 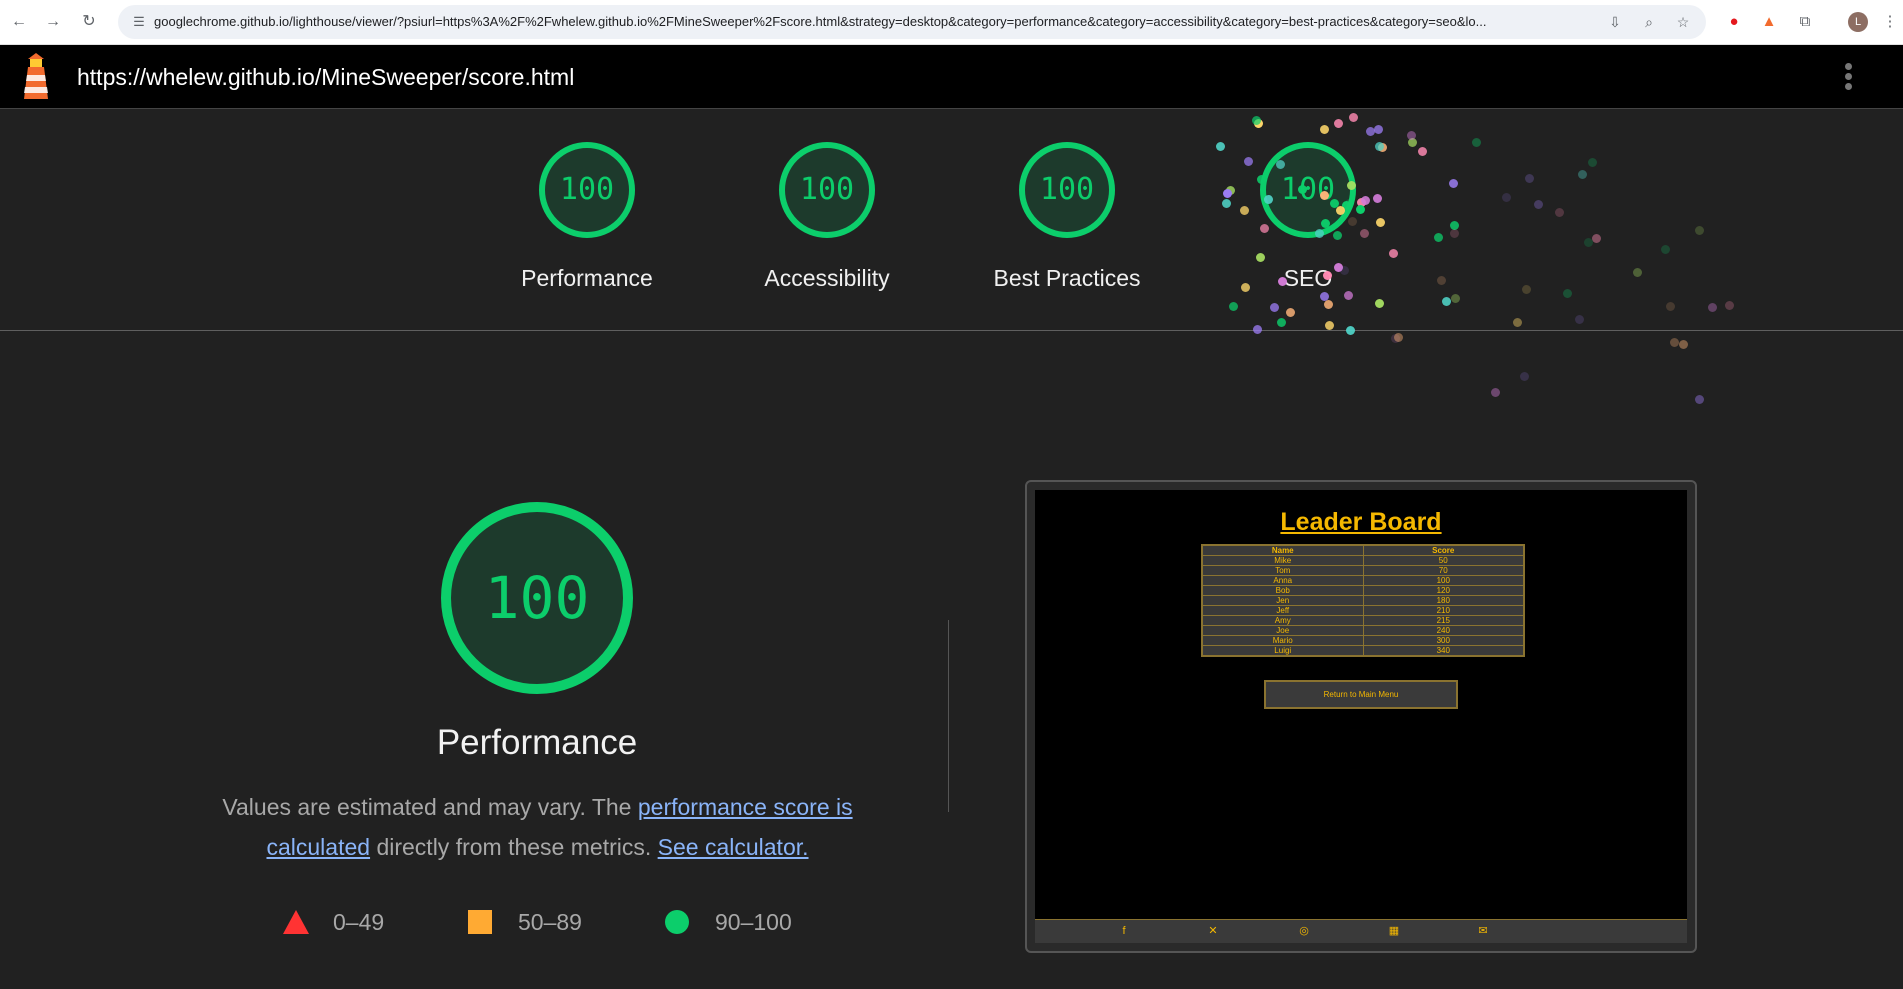 What do you see at coordinates (1443, 600) in the screenshot?
I see `score-cell: 180` at bounding box center [1443, 600].